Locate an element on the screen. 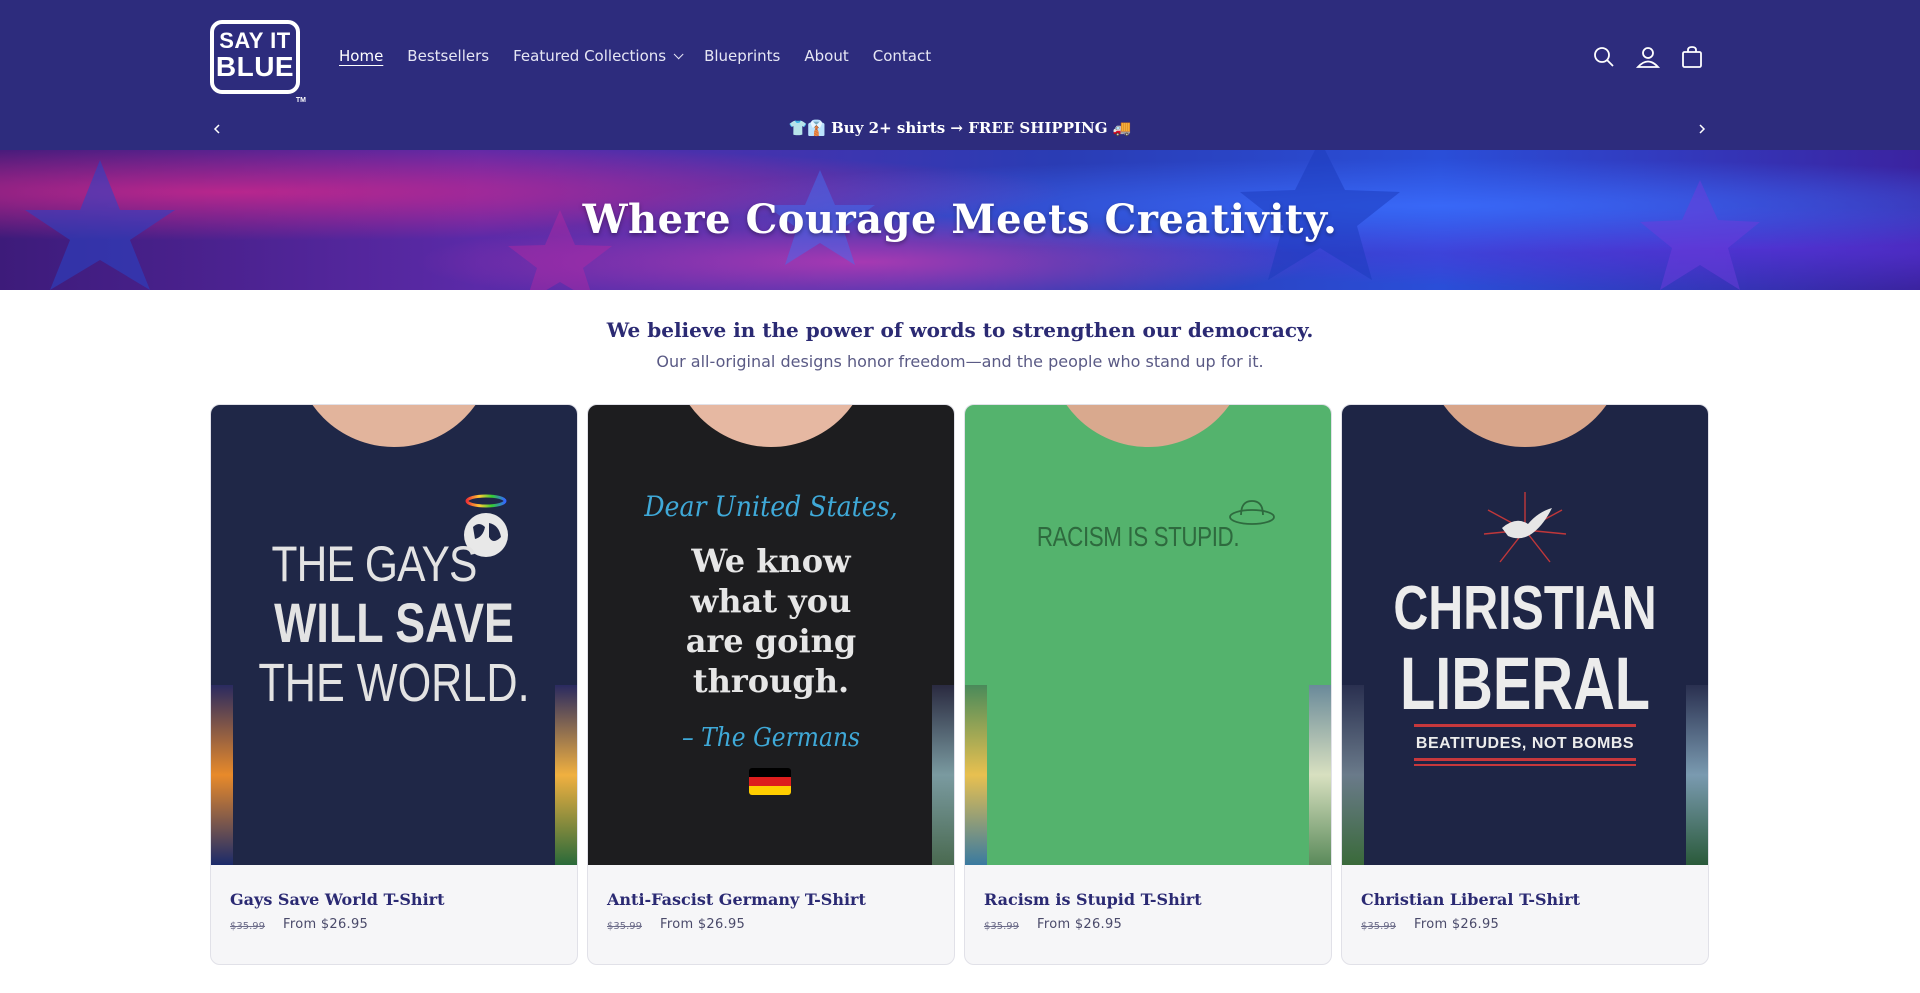  logo-trademark: TM is located at coordinates (300, 100).